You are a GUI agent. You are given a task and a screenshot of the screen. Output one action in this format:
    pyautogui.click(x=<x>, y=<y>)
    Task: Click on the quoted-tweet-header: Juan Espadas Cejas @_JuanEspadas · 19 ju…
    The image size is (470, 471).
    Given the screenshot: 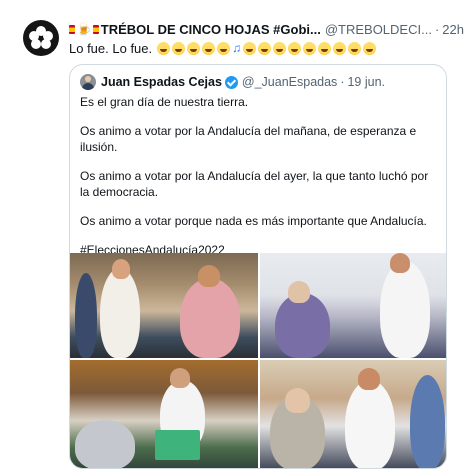 What is the action you would take?
    pyautogui.click(x=232, y=82)
    